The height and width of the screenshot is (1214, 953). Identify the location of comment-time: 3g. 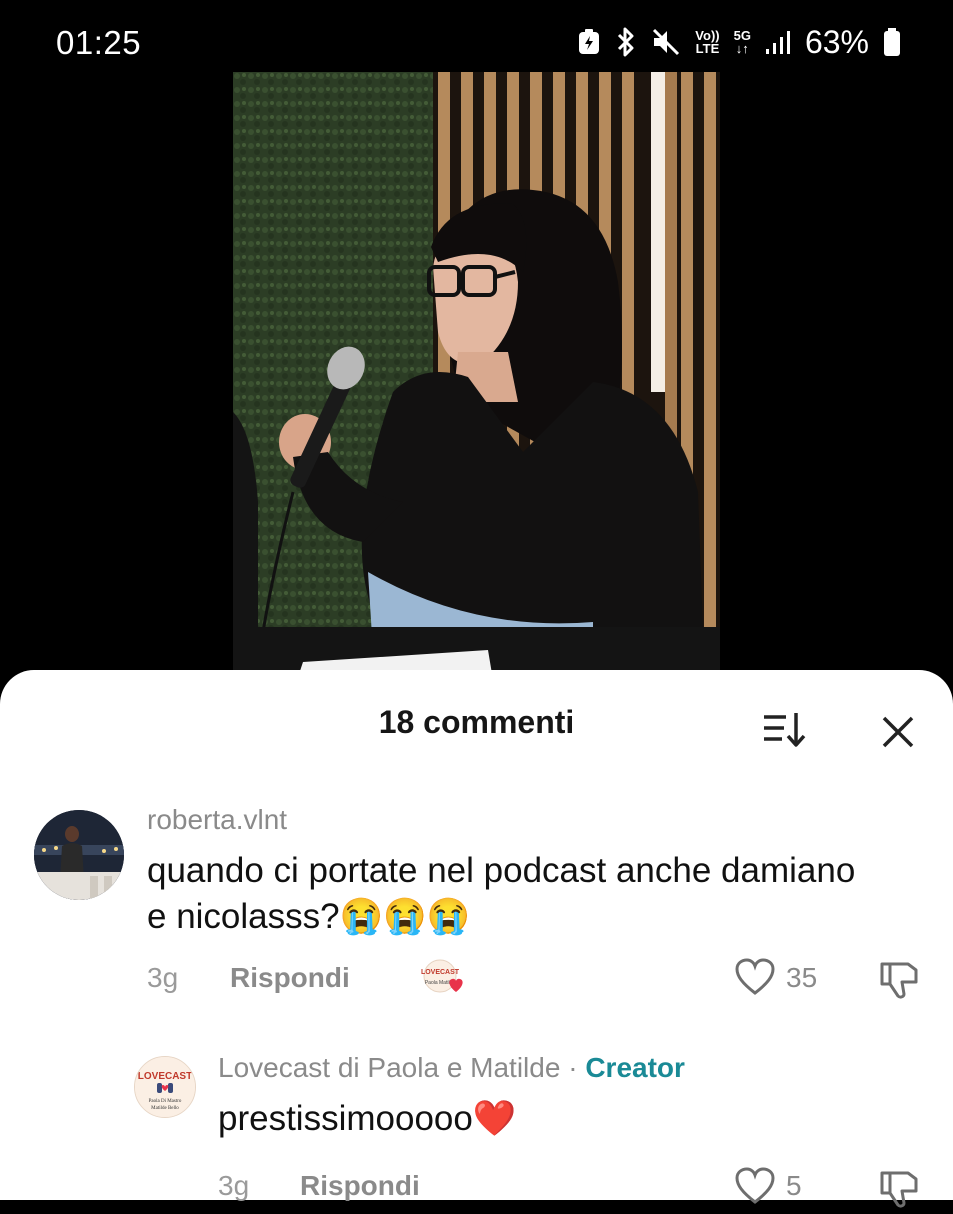
(163, 977).